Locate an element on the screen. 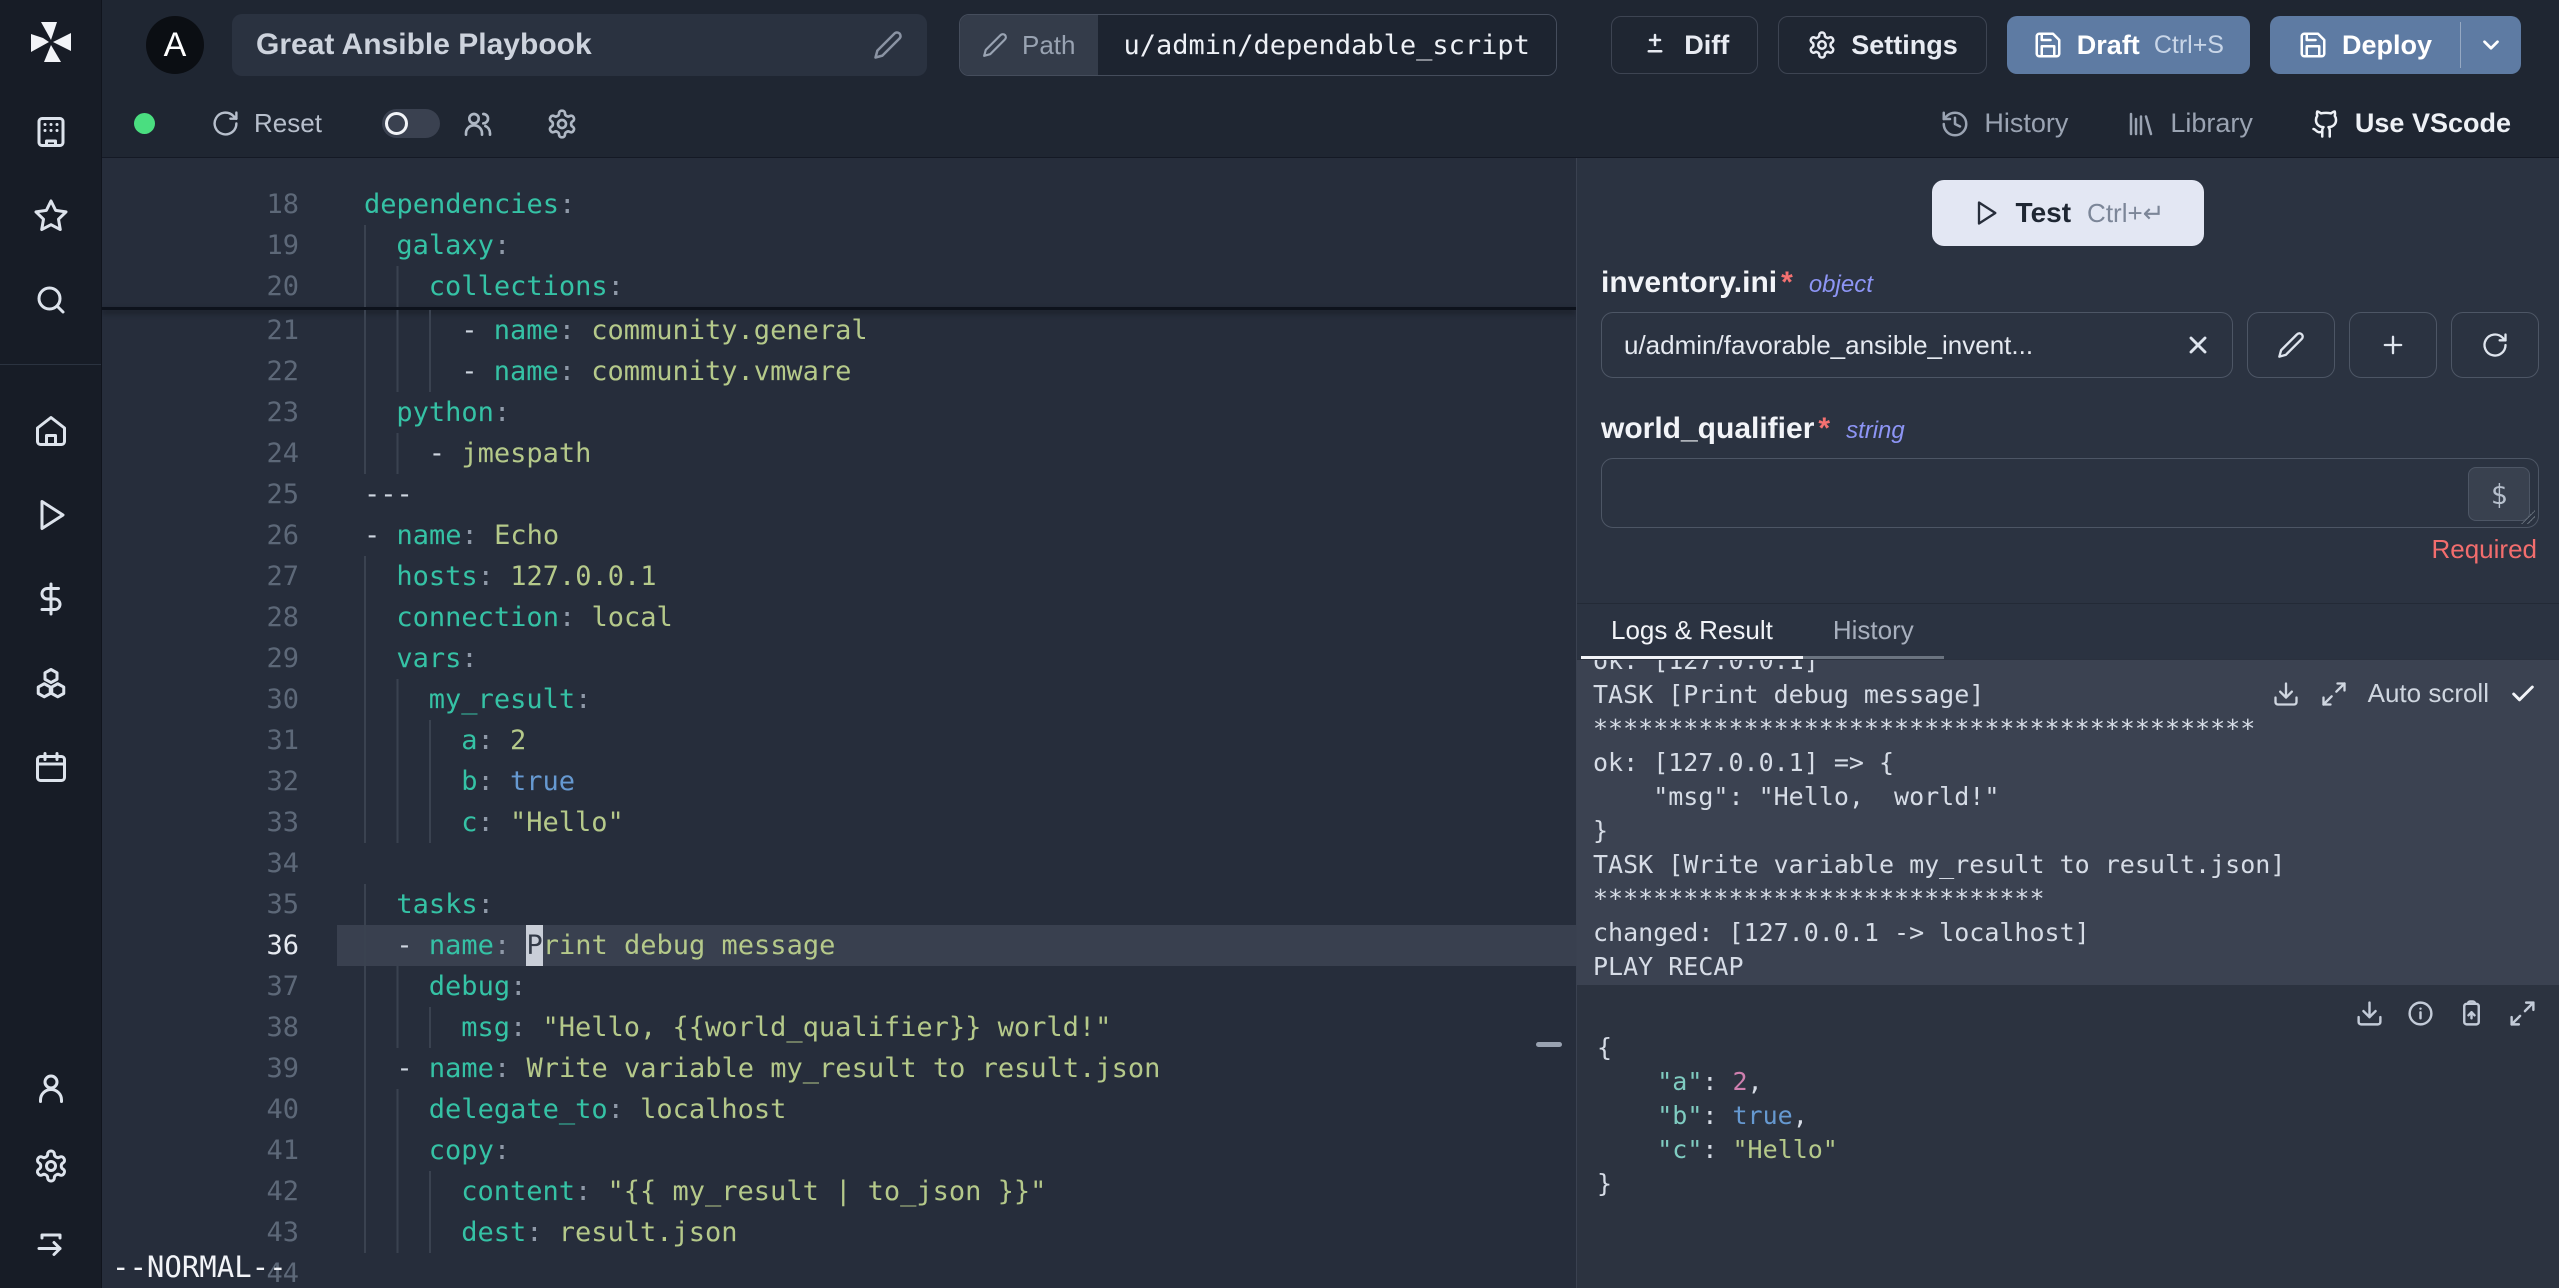  path-field: Path u/admin/dependable_script is located at coordinates (1258, 45).